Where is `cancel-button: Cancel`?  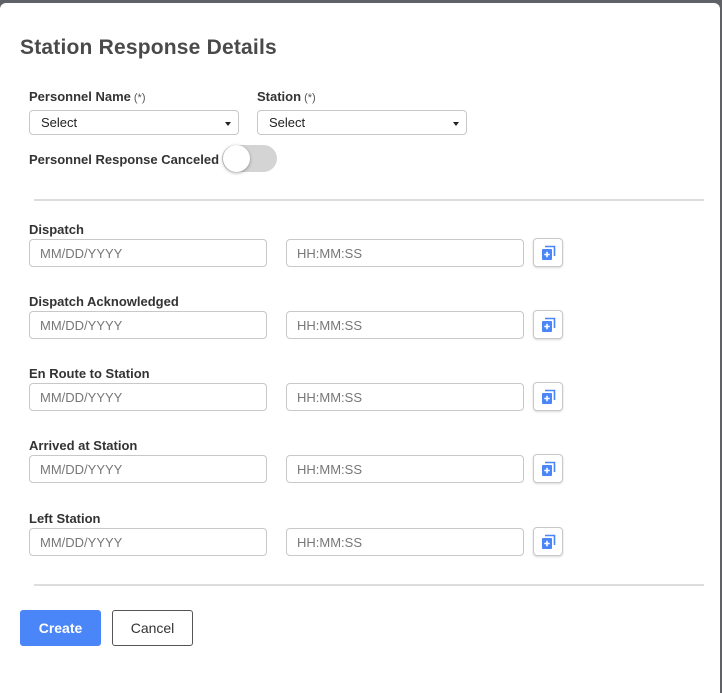
cancel-button: Cancel is located at coordinates (152, 628).